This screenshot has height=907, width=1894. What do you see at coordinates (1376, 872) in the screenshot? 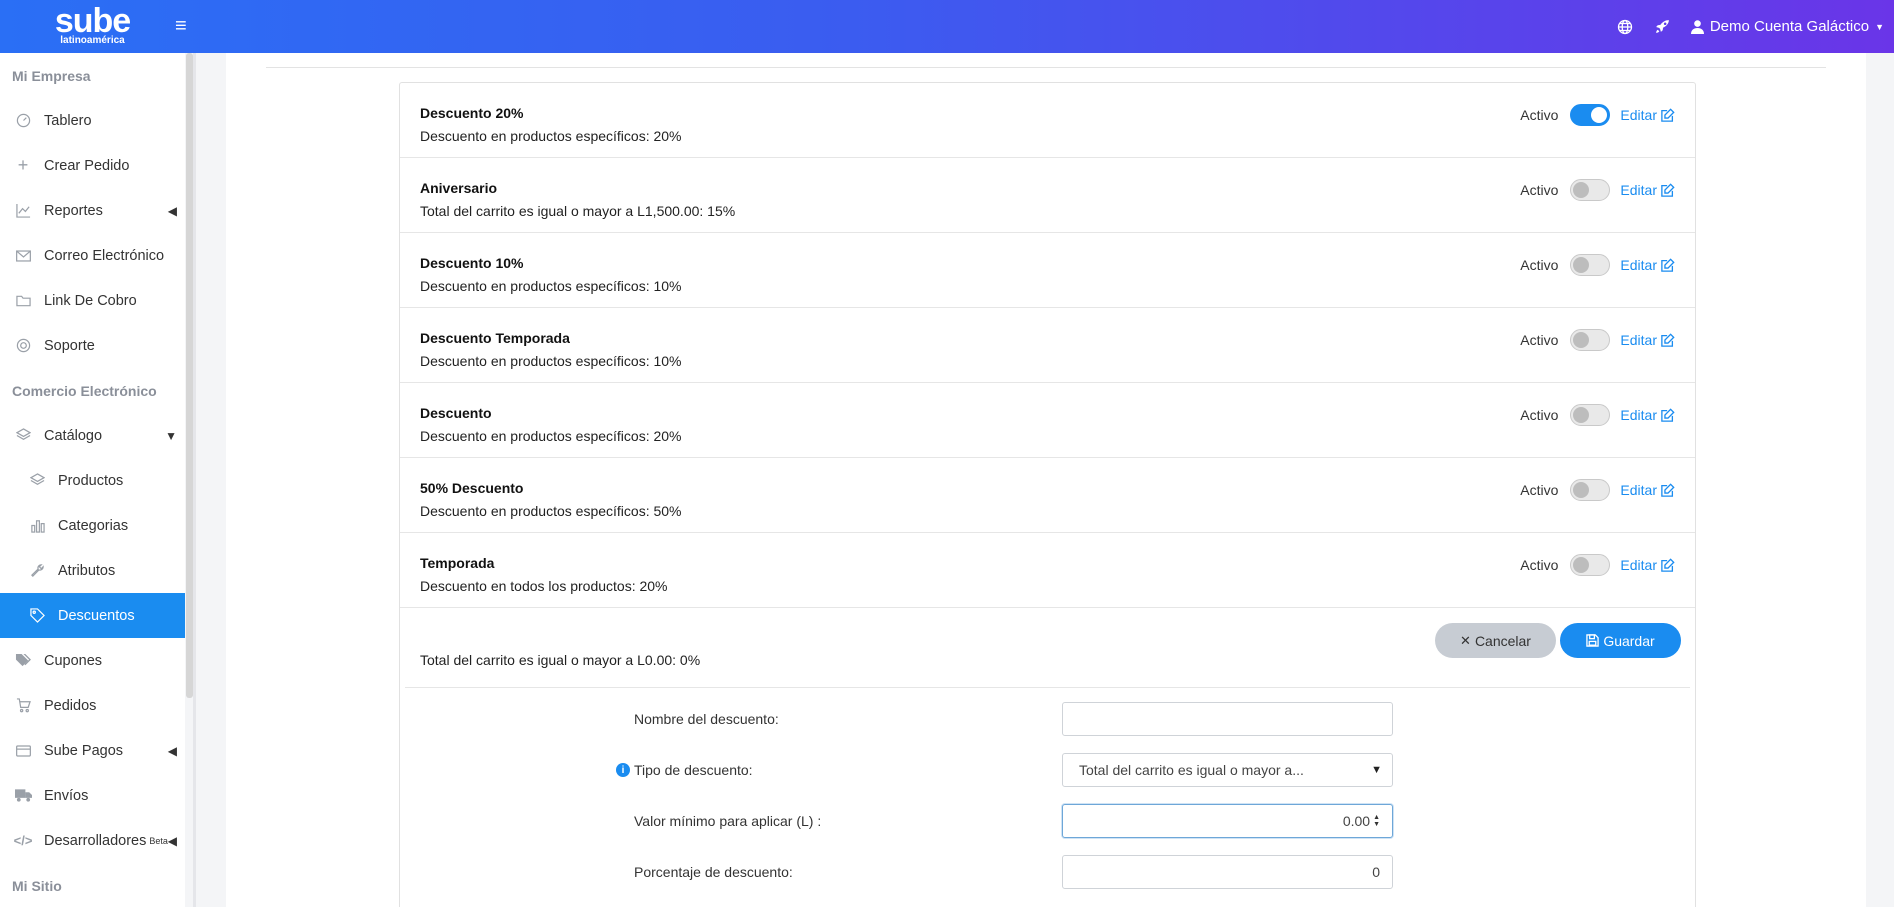
I see `percent-value: 0` at bounding box center [1376, 872].